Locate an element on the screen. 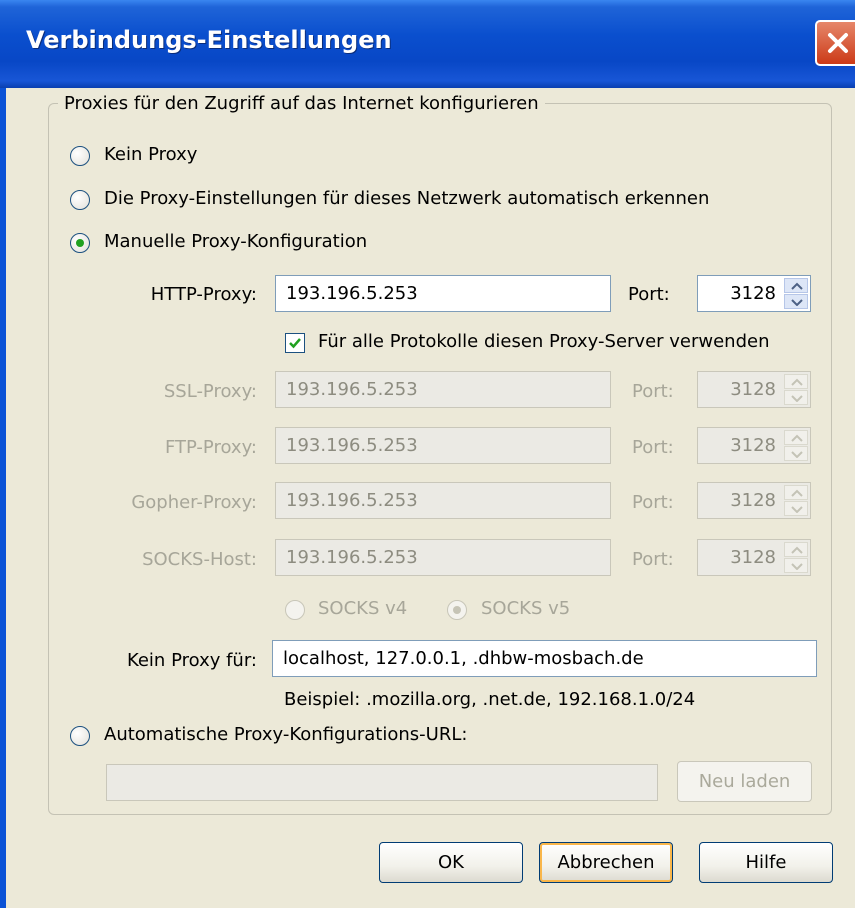 This screenshot has width=855, height=908. auto-config-url-input is located at coordinates (382, 782).